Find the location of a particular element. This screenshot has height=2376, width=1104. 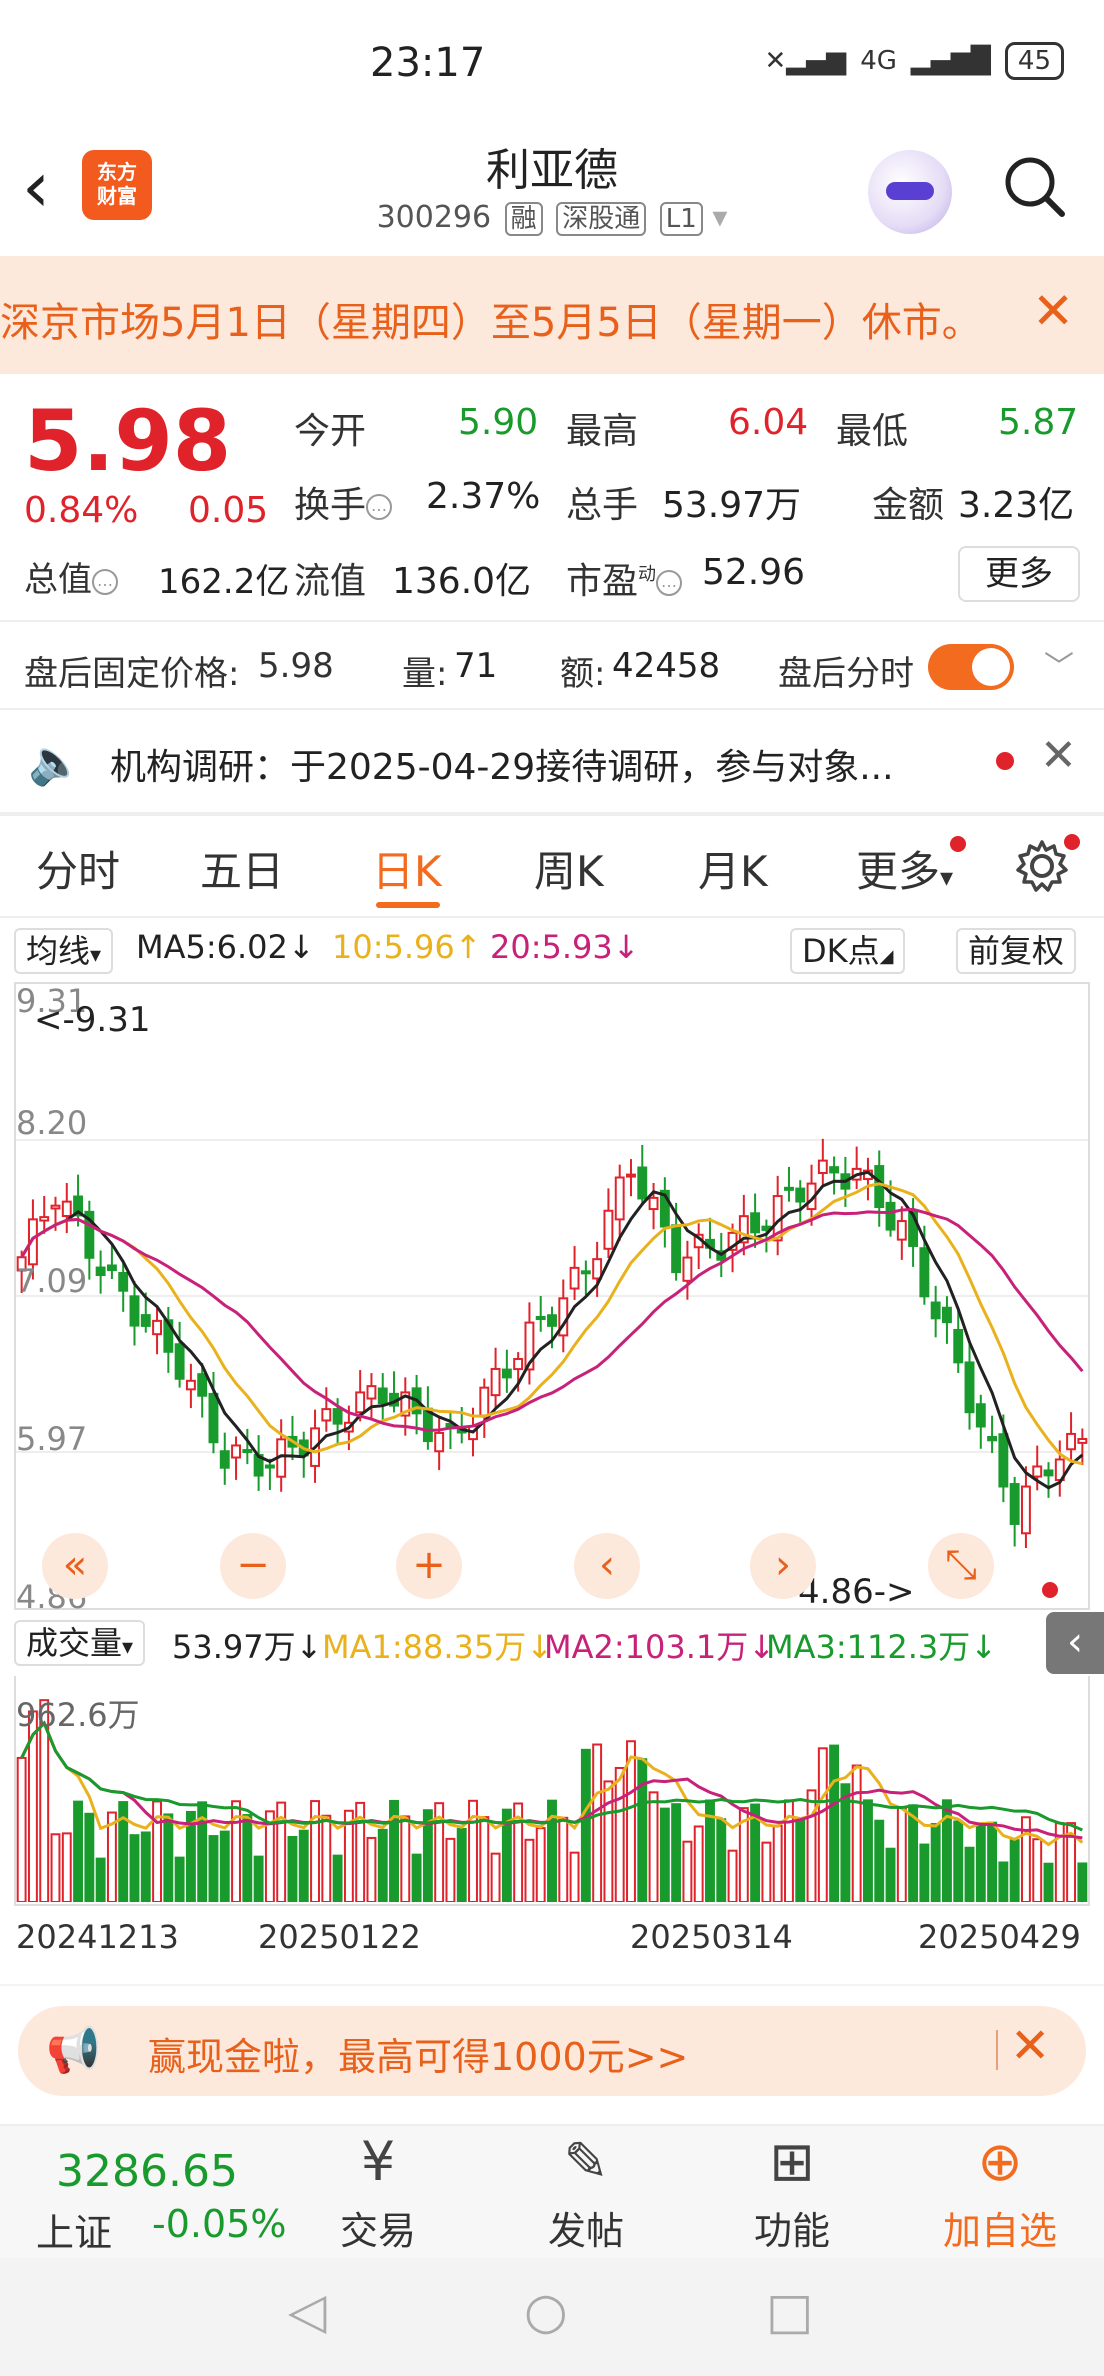

nav-add-watchlist: 加自选 is located at coordinates (1000, 2227).